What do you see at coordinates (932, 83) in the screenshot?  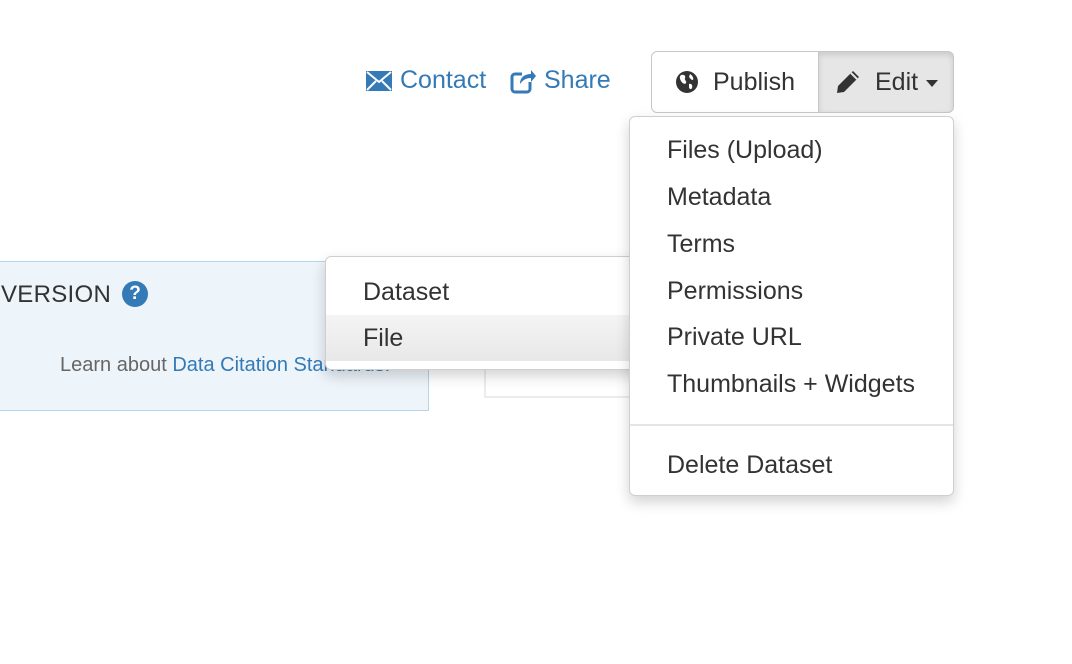 I see `caret-down-icon` at bounding box center [932, 83].